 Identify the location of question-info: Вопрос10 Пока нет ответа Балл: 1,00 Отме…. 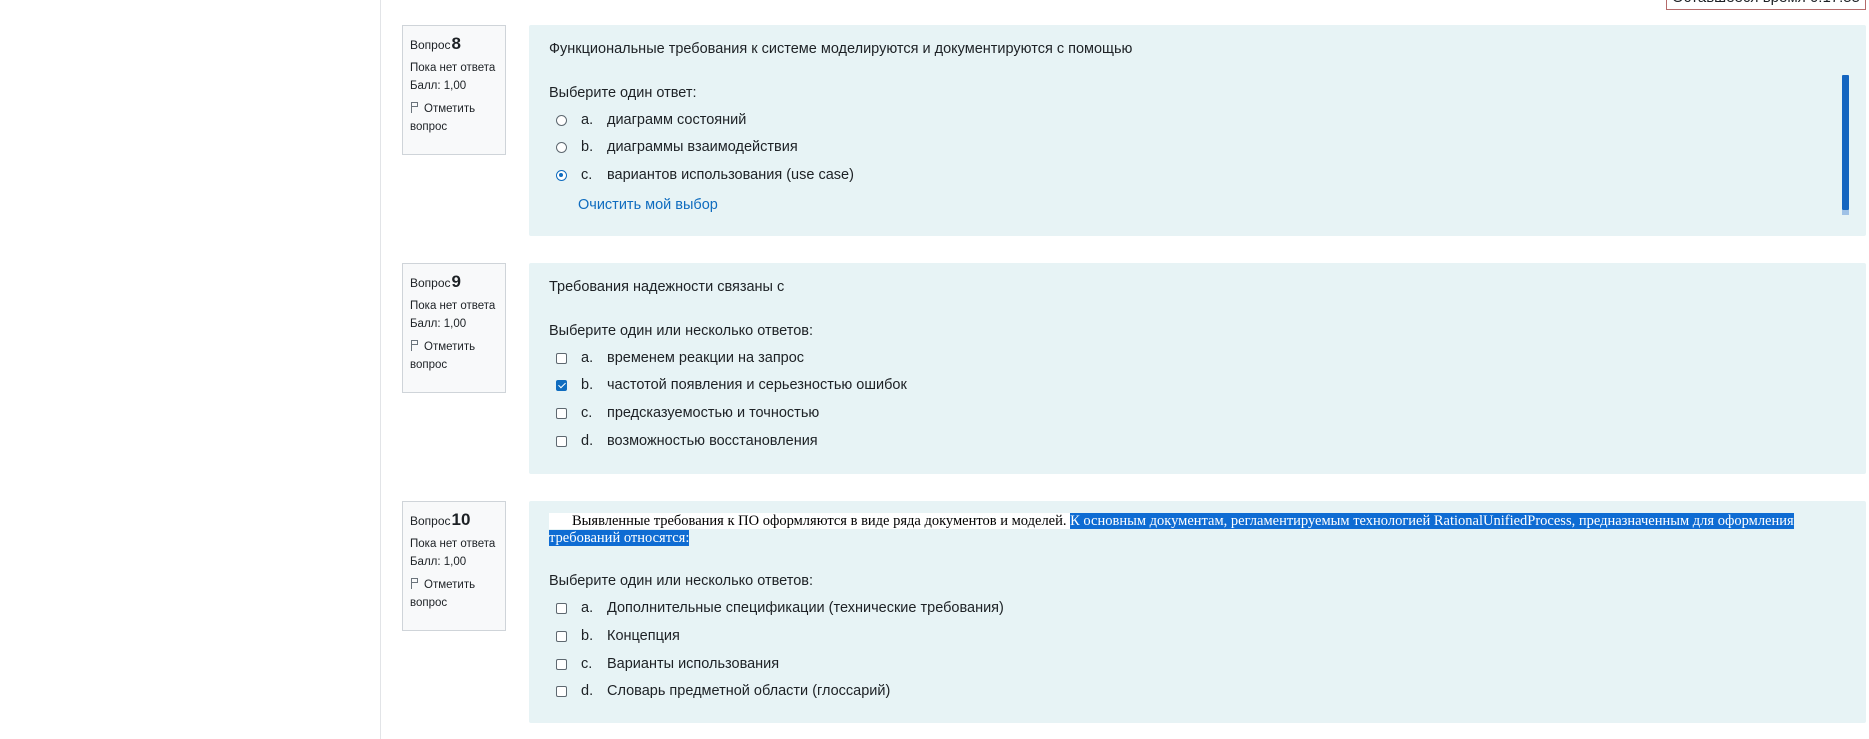
(454, 566).